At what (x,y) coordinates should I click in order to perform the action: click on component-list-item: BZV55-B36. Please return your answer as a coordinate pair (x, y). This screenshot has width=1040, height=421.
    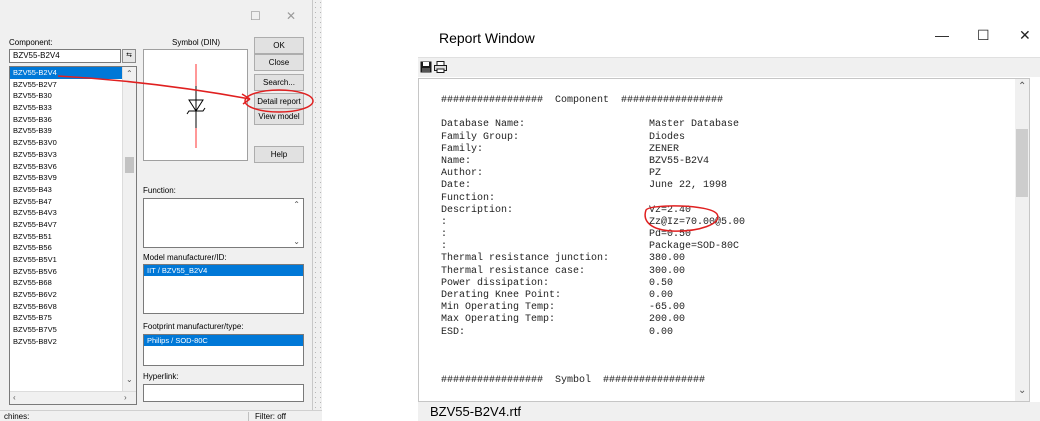
    Looking at the image, I should click on (73, 120).